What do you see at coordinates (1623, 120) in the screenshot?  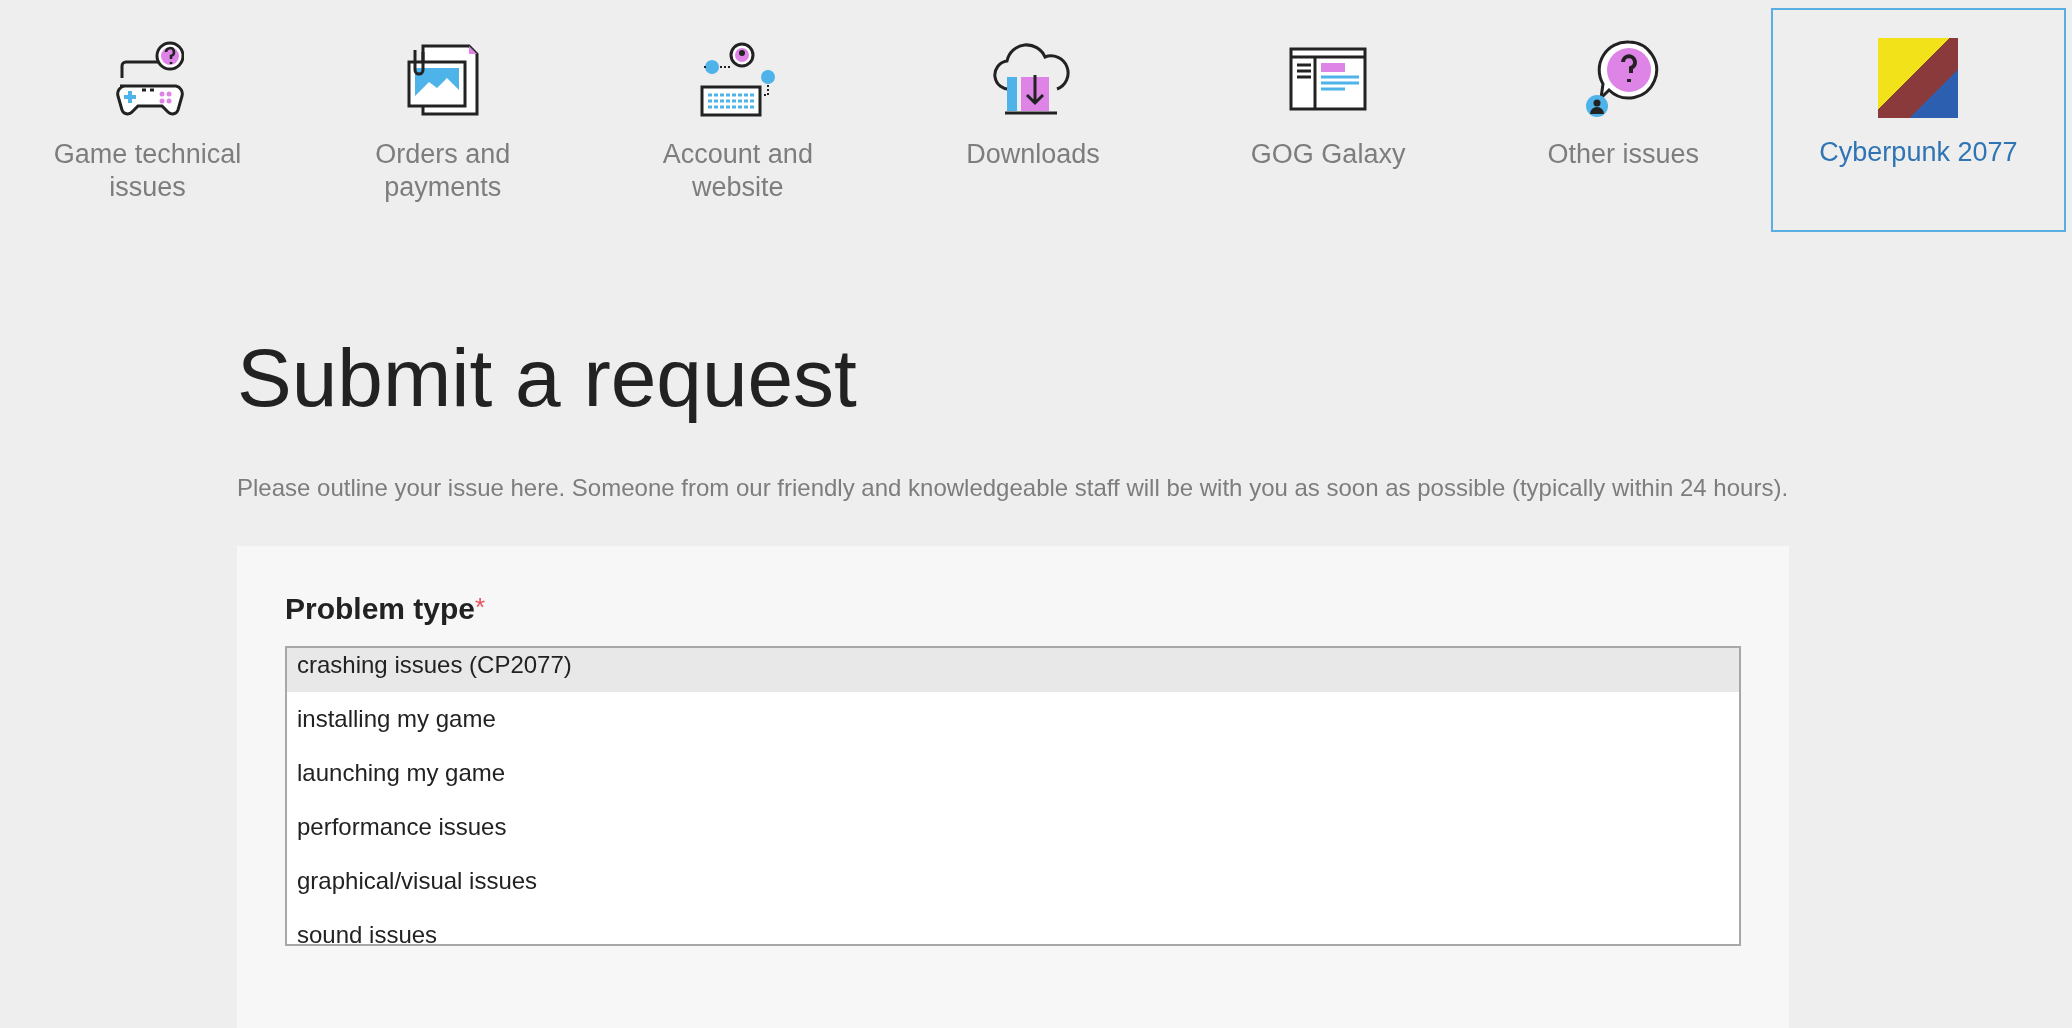 I see `category-tile: Other issues` at bounding box center [1623, 120].